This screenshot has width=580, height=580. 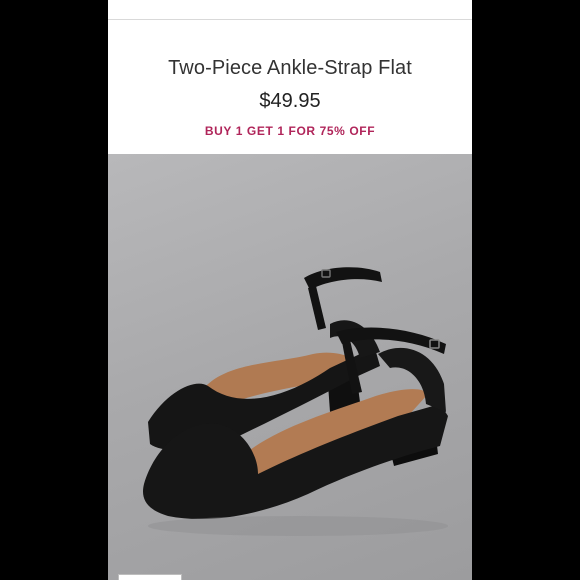 What do you see at coordinates (290, 68) in the screenshot?
I see `product-title: Two-Piece Ankle-Strap Flat` at bounding box center [290, 68].